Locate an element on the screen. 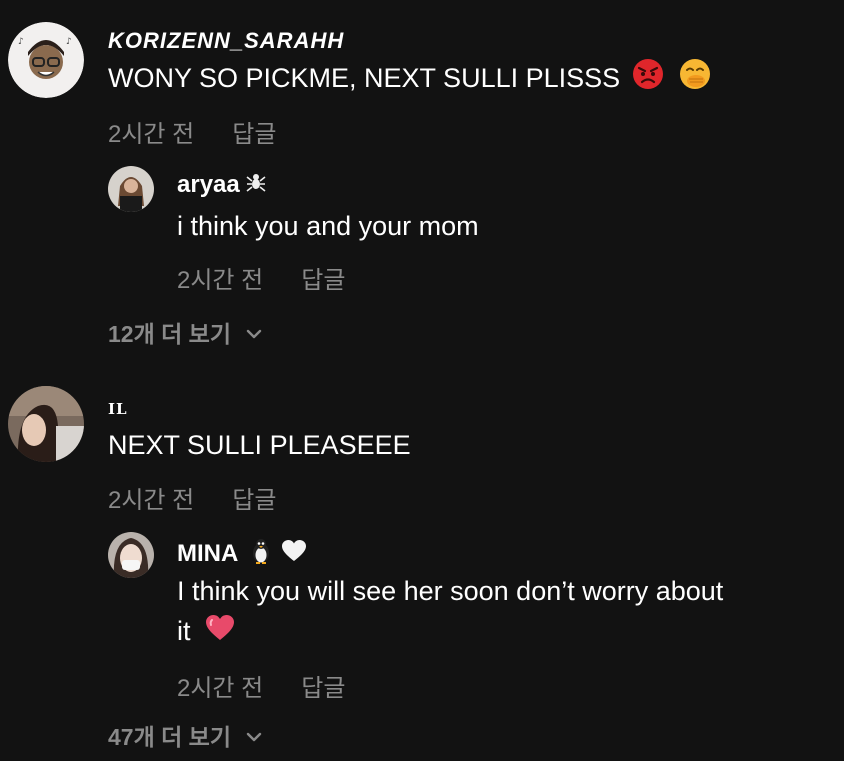 Image resolution: width=844 pixels, height=761 pixels. penguin-icon is located at coordinates (261, 554).